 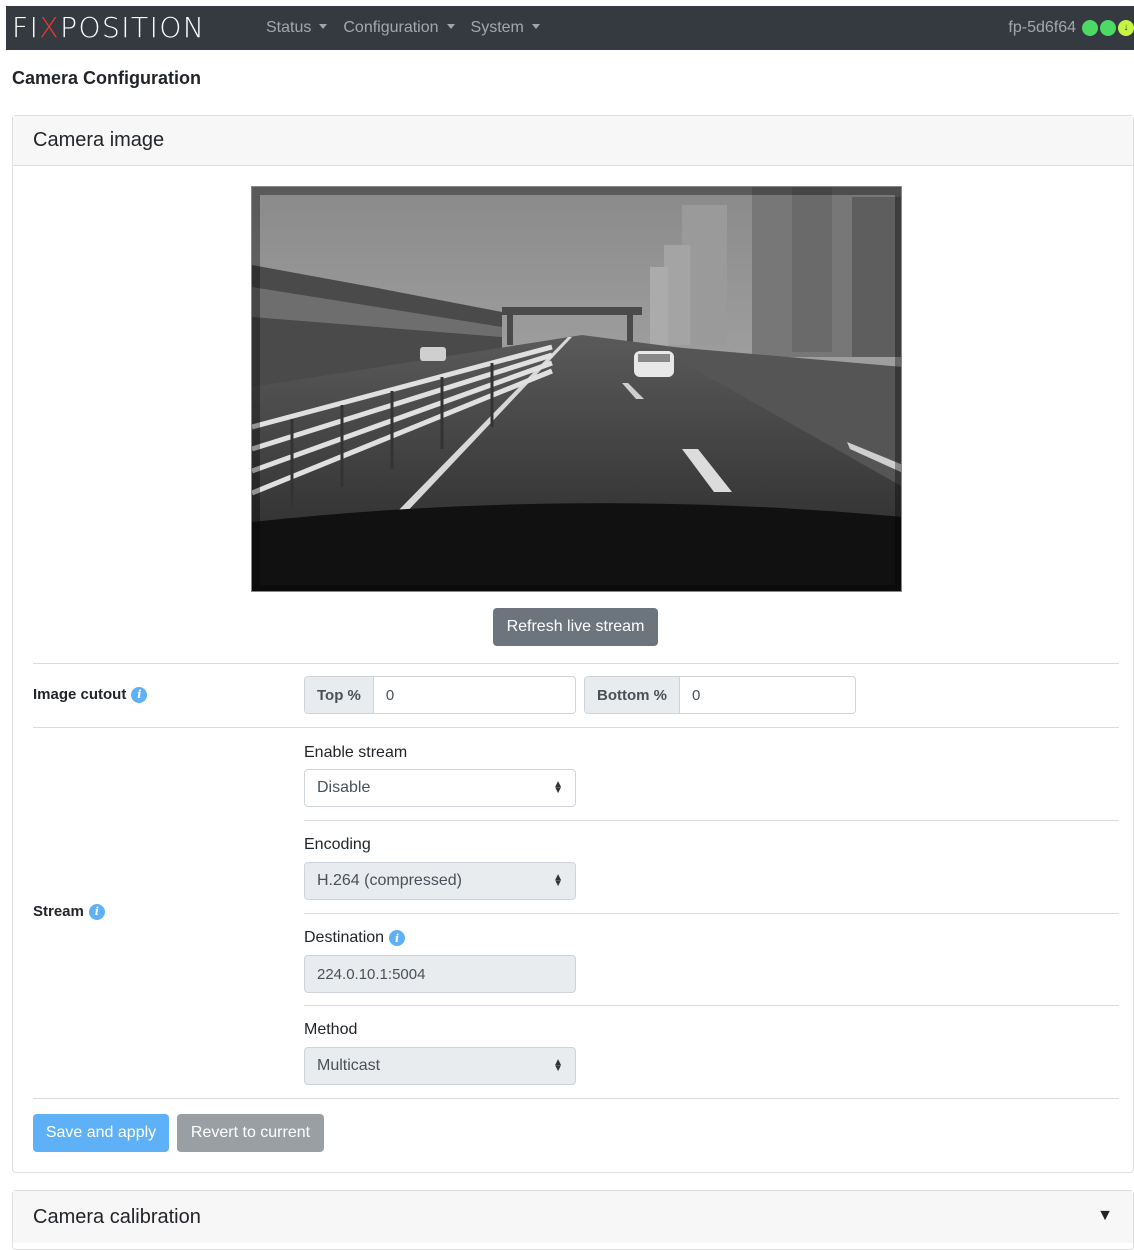 What do you see at coordinates (107, 78) in the screenshot?
I see `page-title: Camera Configuration` at bounding box center [107, 78].